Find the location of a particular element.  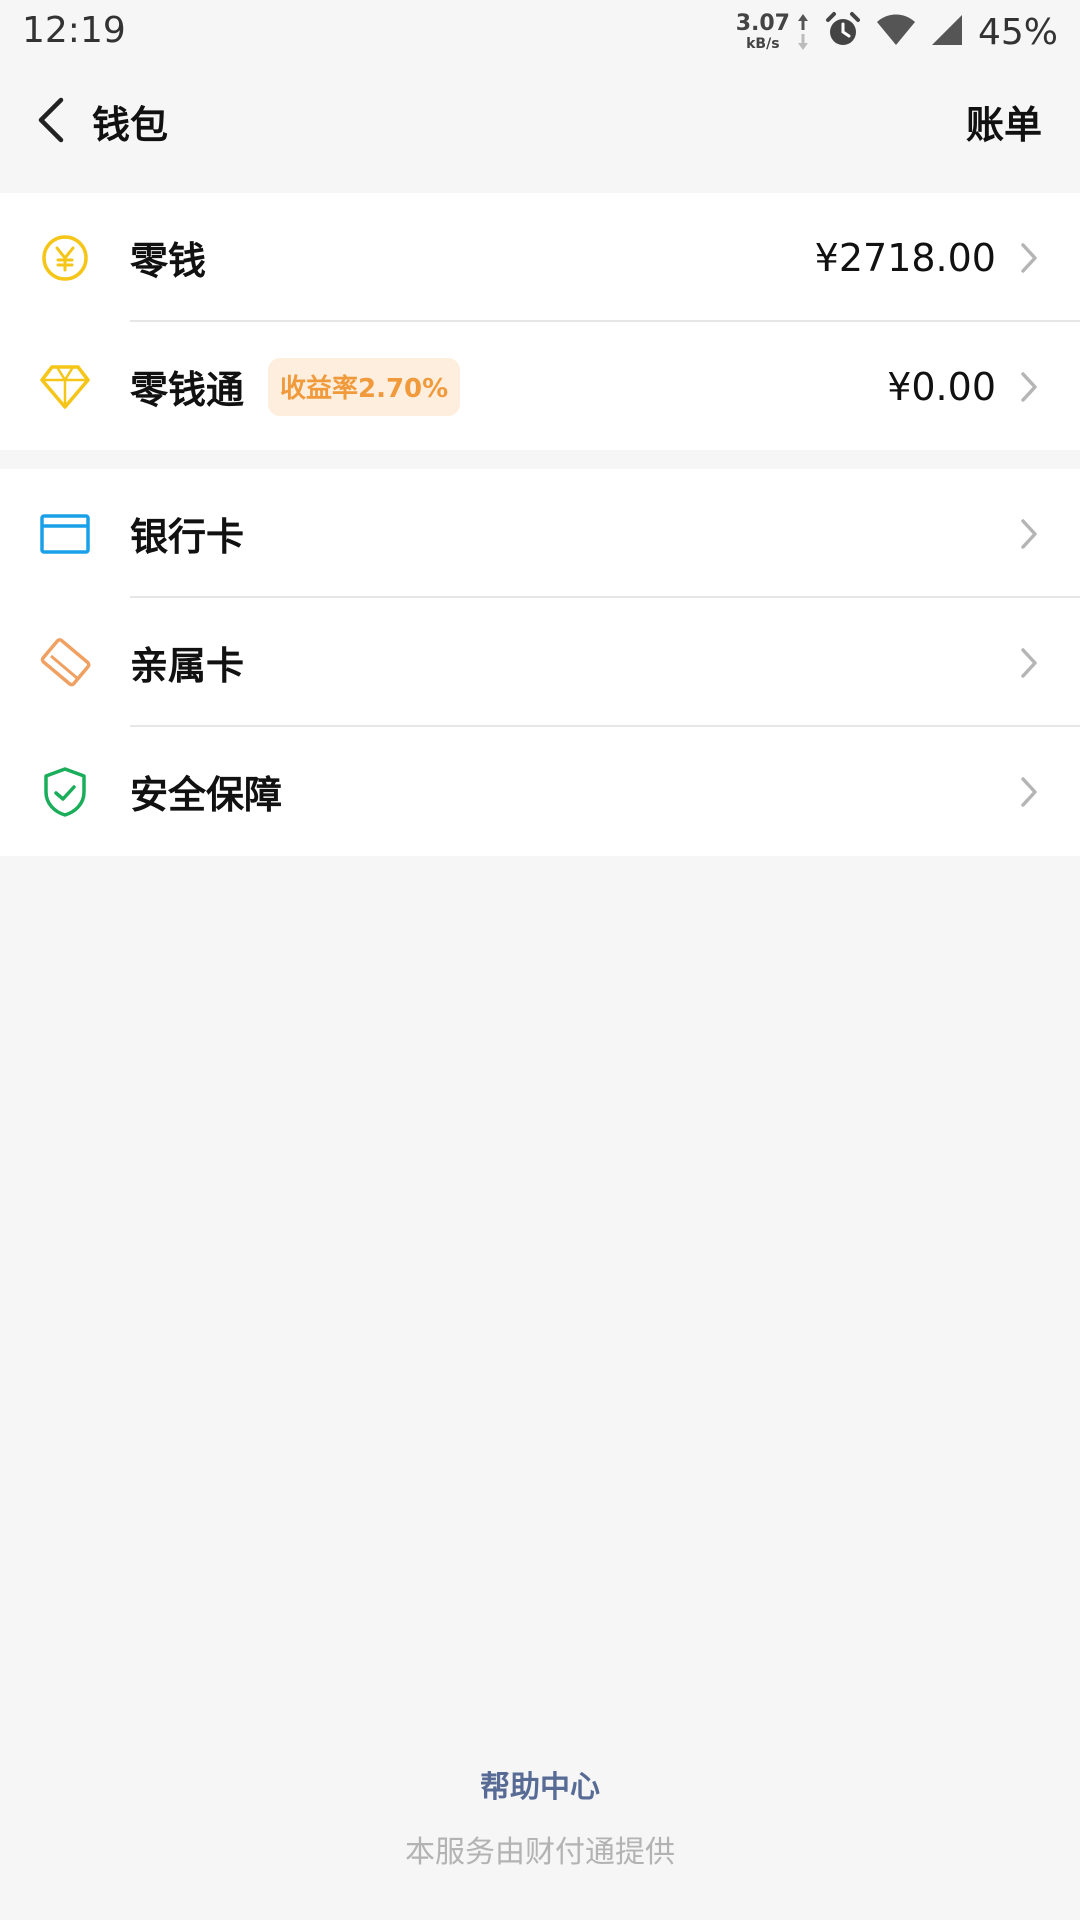

status-bar: 12:19 3.07 kB/s 45% is located at coordinates (540, 32).